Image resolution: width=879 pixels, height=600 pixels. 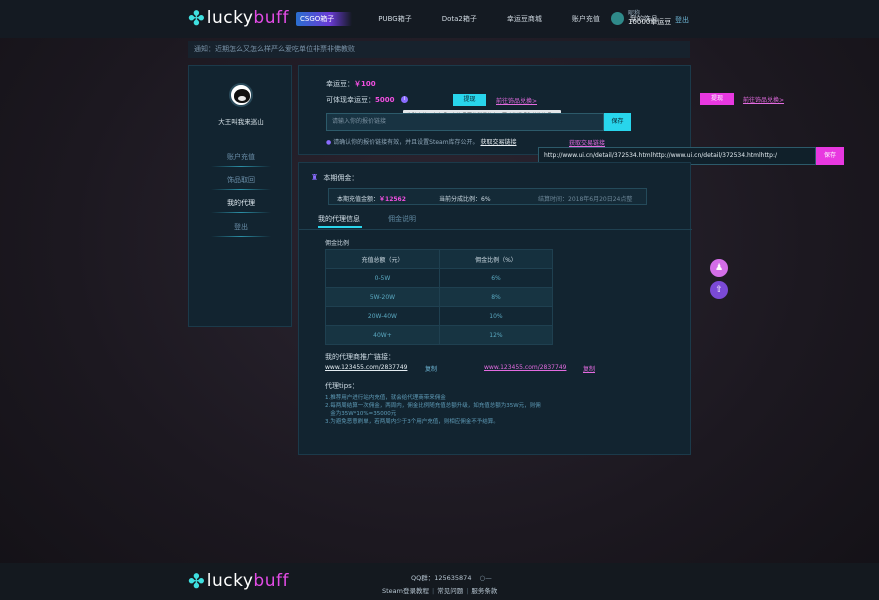 I want to click on commission-title-row: ♜ 本期佣金：, so click(x=334, y=178).